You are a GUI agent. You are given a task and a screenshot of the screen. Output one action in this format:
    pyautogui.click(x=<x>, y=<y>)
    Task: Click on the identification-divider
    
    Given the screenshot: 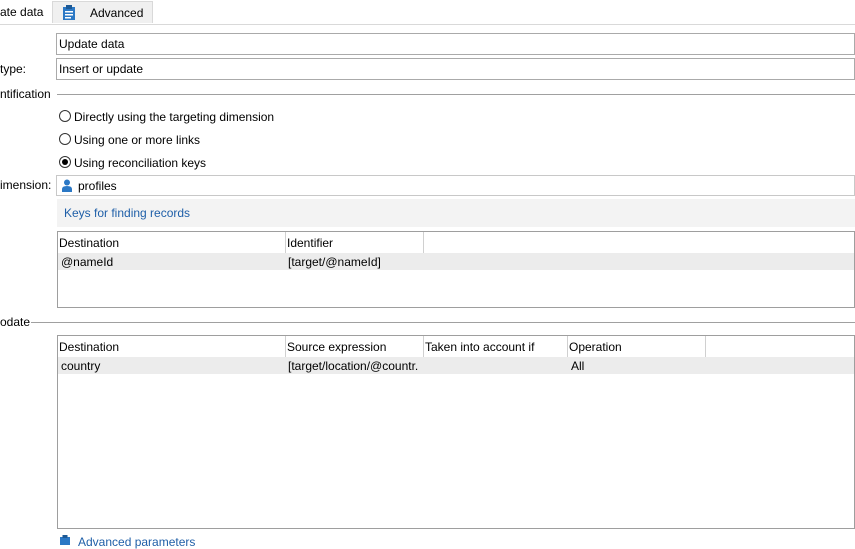 What is the action you would take?
    pyautogui.click(x=456, y=94)
    